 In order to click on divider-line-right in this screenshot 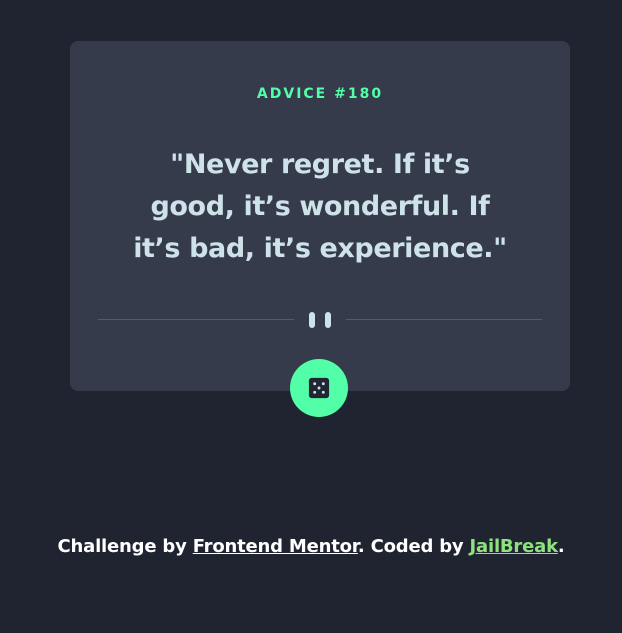, I will do `click(444, 319)`.